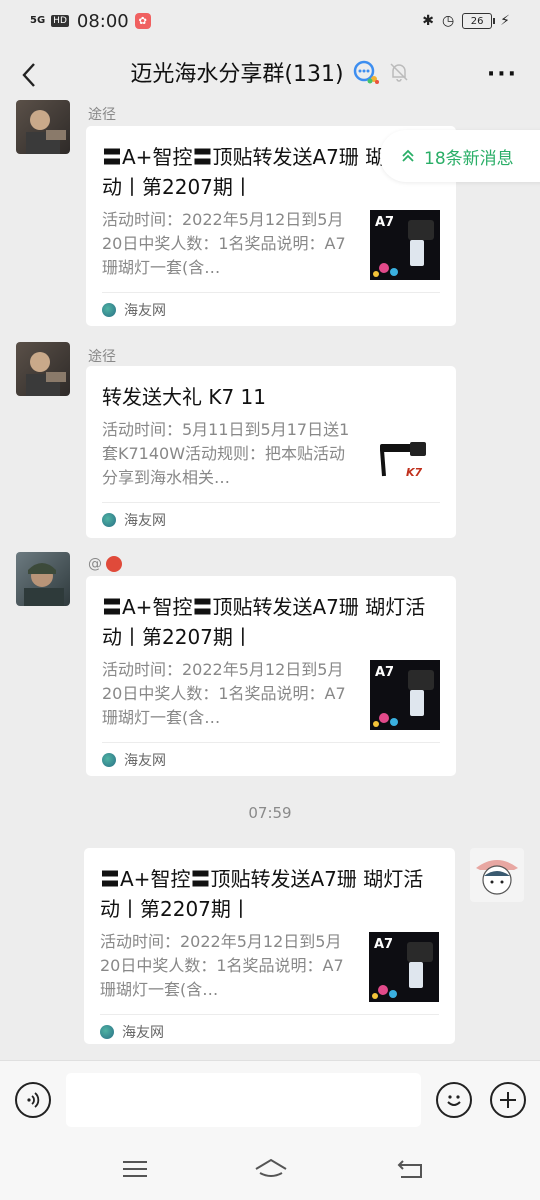  What do you see at coordinates (60, 21) in the screenshot?
I see `hd-badge: HD` at bounding box center [60, 21].